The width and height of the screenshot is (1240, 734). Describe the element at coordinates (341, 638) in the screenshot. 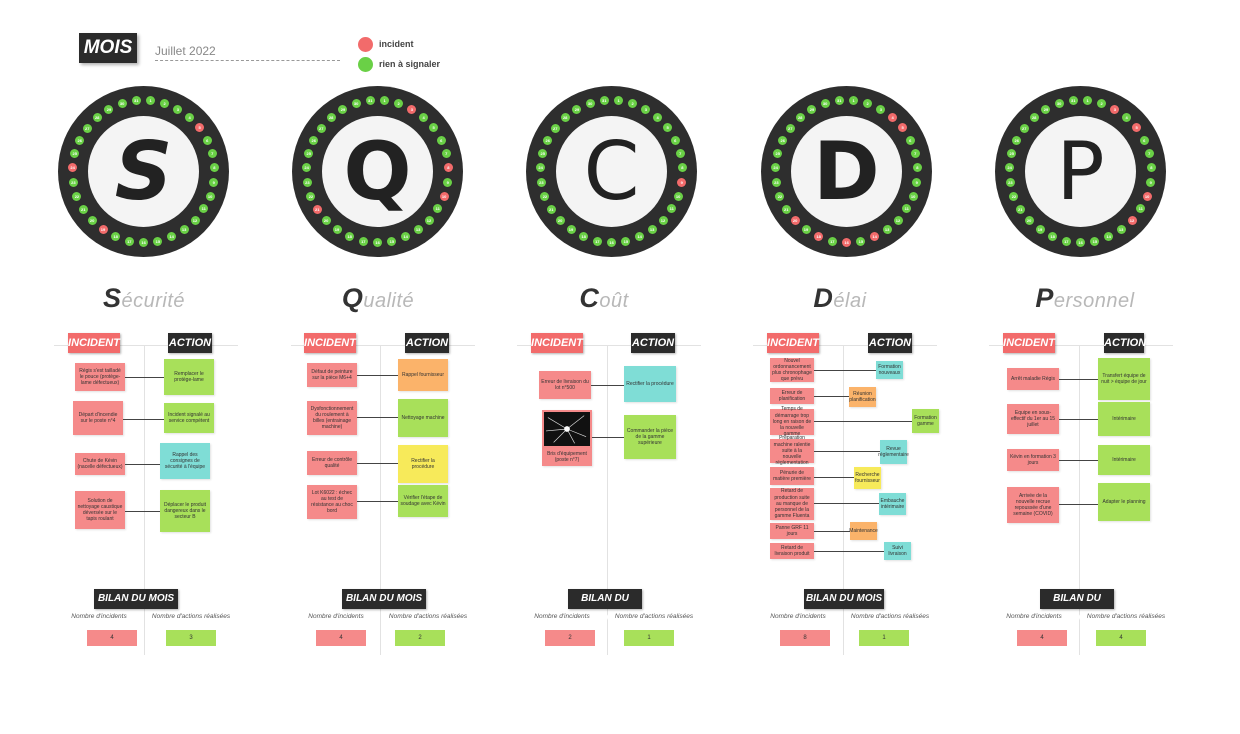

I see `incident-count: 4` at that location.